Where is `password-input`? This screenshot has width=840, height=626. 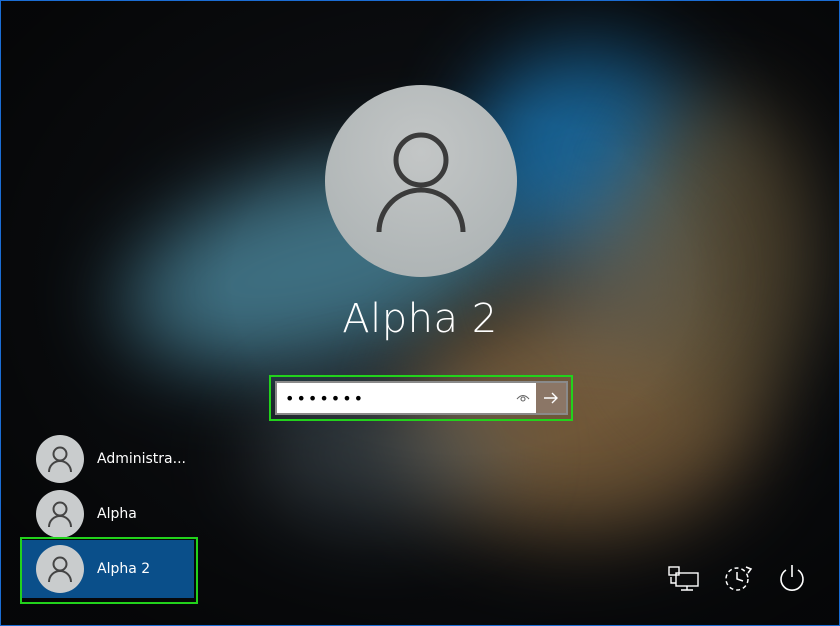
password-input is located at coordinates (393, 398).